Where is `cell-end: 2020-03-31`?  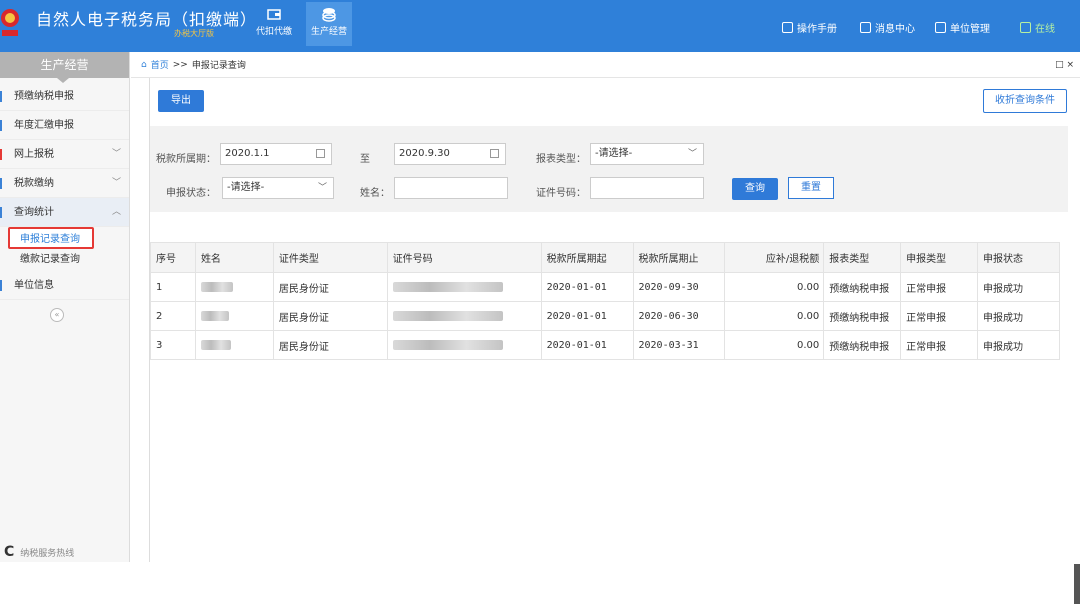
cell-end: 2020-03-31 is located at coordinates (679, 345).